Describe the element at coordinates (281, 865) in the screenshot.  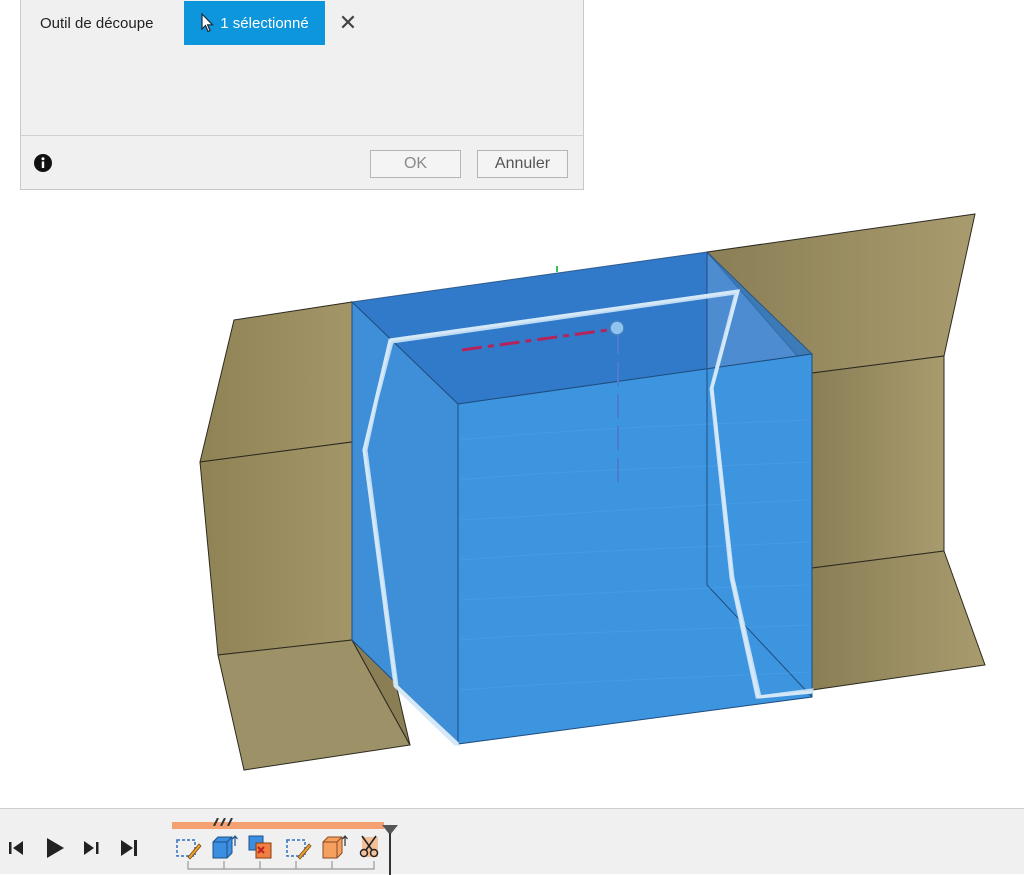
I see `timeline-group-brackets` at that location.